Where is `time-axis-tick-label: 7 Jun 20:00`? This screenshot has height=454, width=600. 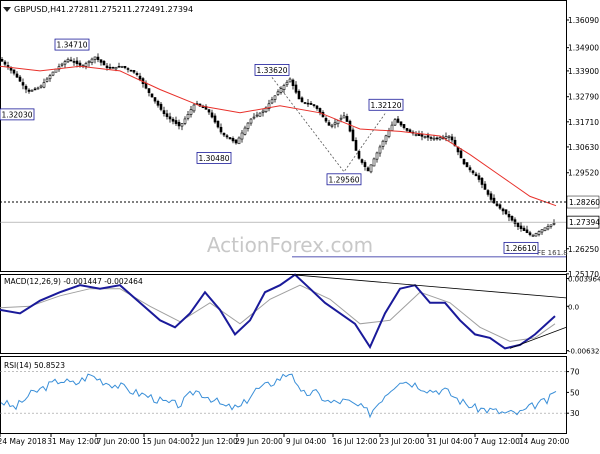 time-axis-tick-label: 7 Jun 20:00 is located at coordinates (118, 441).